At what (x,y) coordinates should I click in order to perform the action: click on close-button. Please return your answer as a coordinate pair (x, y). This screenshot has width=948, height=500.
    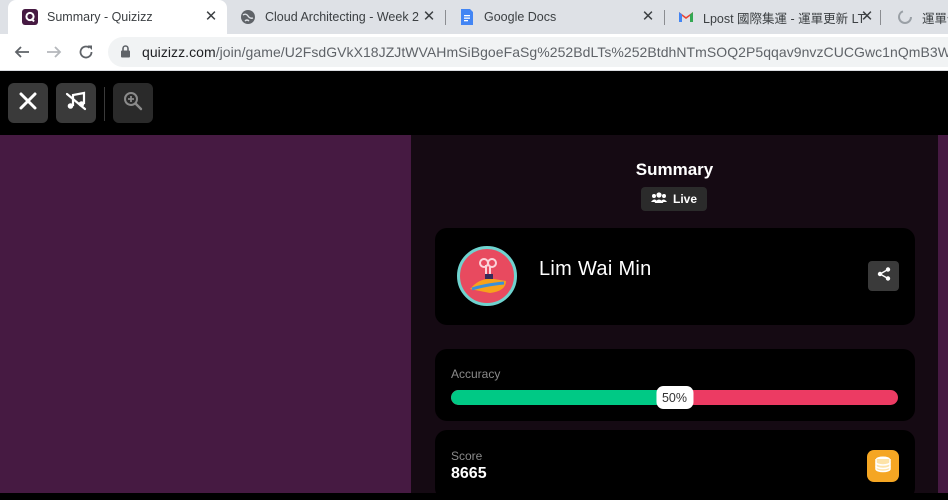
    Looking at the image, I should click on (28, 103).